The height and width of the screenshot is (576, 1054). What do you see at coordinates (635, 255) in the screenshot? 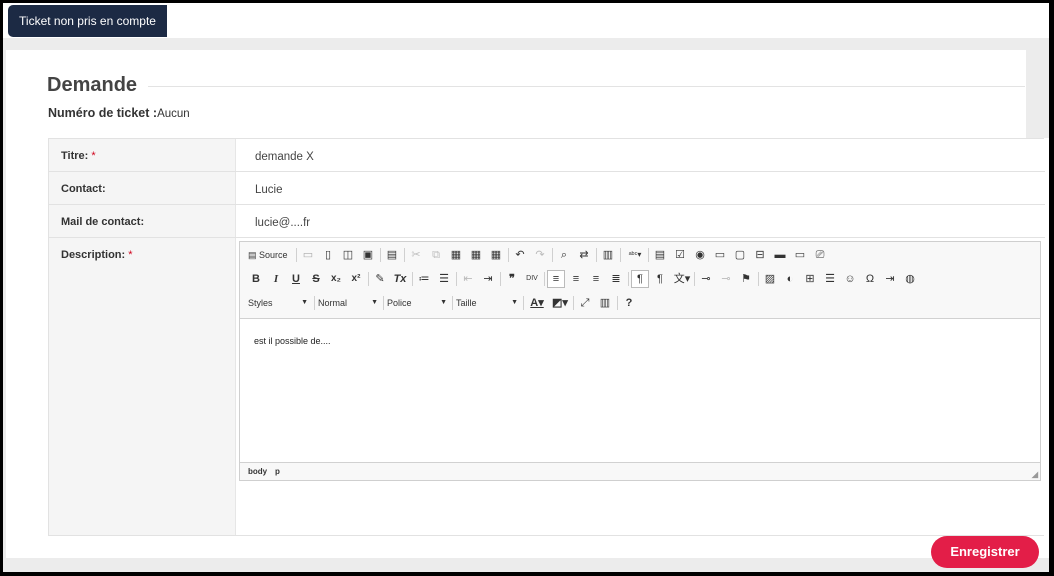
I see `spellcheck-icon: ᵃᵇᶜ▾` at bounding box center [635, 255].